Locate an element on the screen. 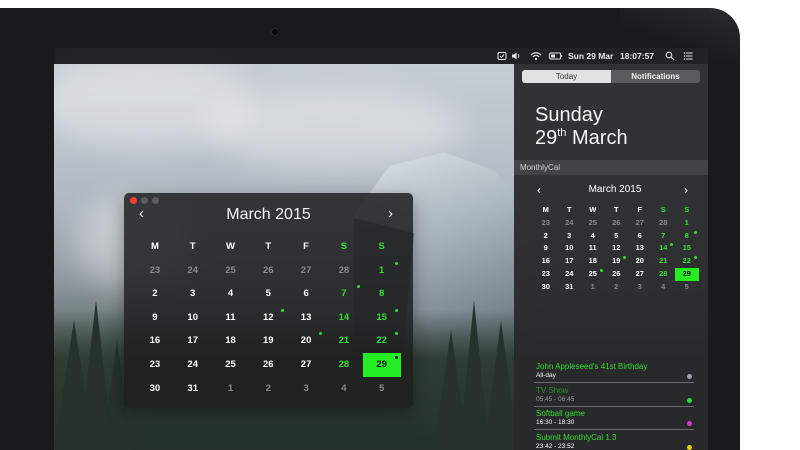 The width and height of the screenshot is (800, 450). menu-bar-date: Sun 29 Mar is located at coordinates (590, 56).